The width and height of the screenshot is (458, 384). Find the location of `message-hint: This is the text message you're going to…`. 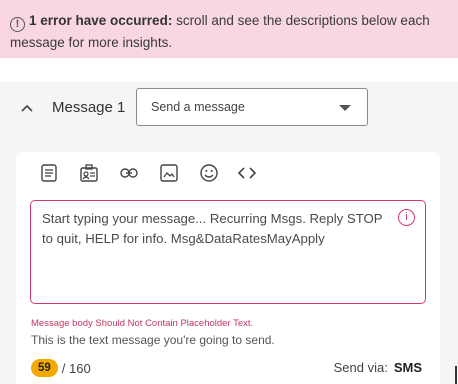

message-hint: This is the text message you're going to… is located at coordinates (153, 340).